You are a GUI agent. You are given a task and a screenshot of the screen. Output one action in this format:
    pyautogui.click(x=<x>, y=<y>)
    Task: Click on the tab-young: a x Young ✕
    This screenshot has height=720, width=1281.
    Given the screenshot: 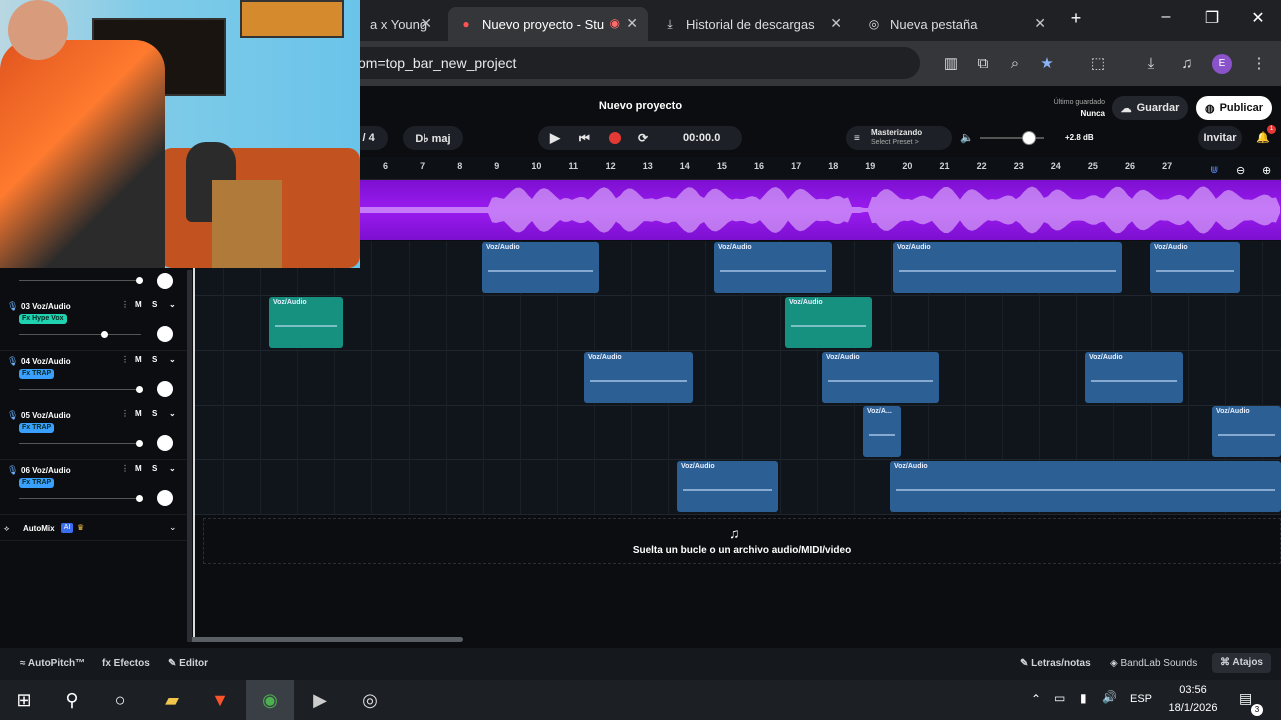 What is the action you would take?
    pyautogui.click(x=401, y=24)
    